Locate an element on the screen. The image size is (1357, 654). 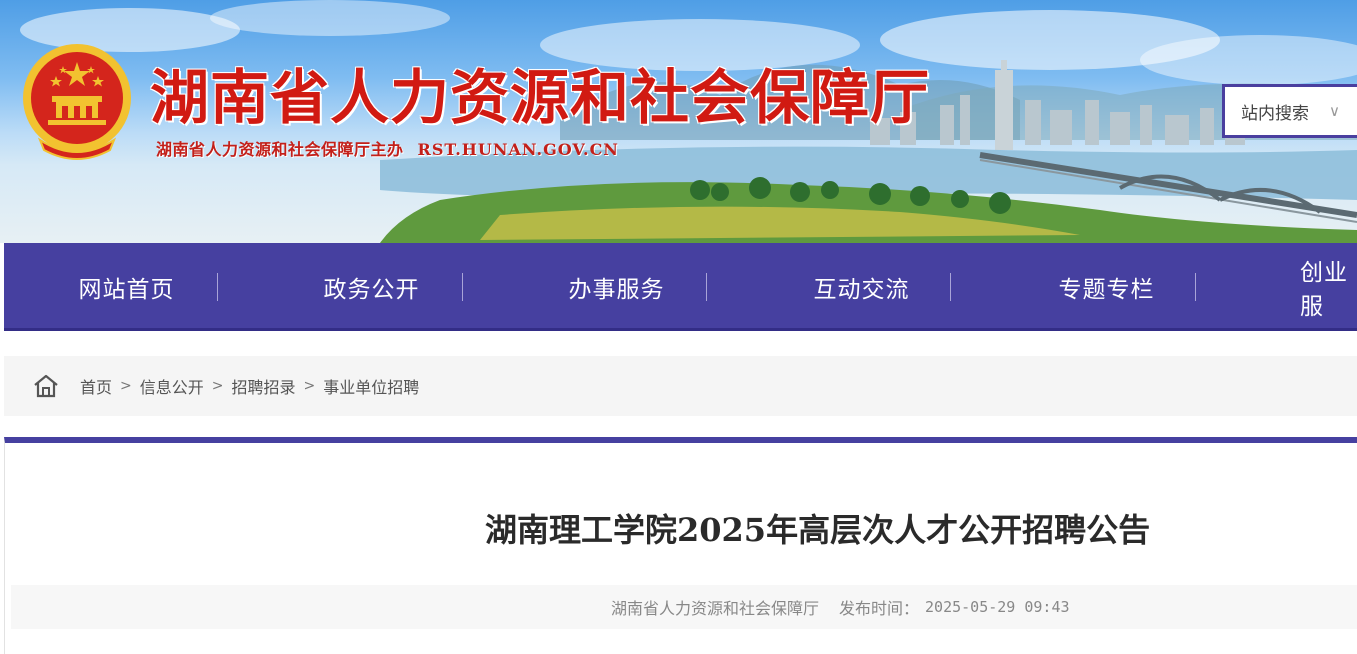
breadcrumb-item-info-disclosure: 信息公开 is located at coordinates (172, 386).